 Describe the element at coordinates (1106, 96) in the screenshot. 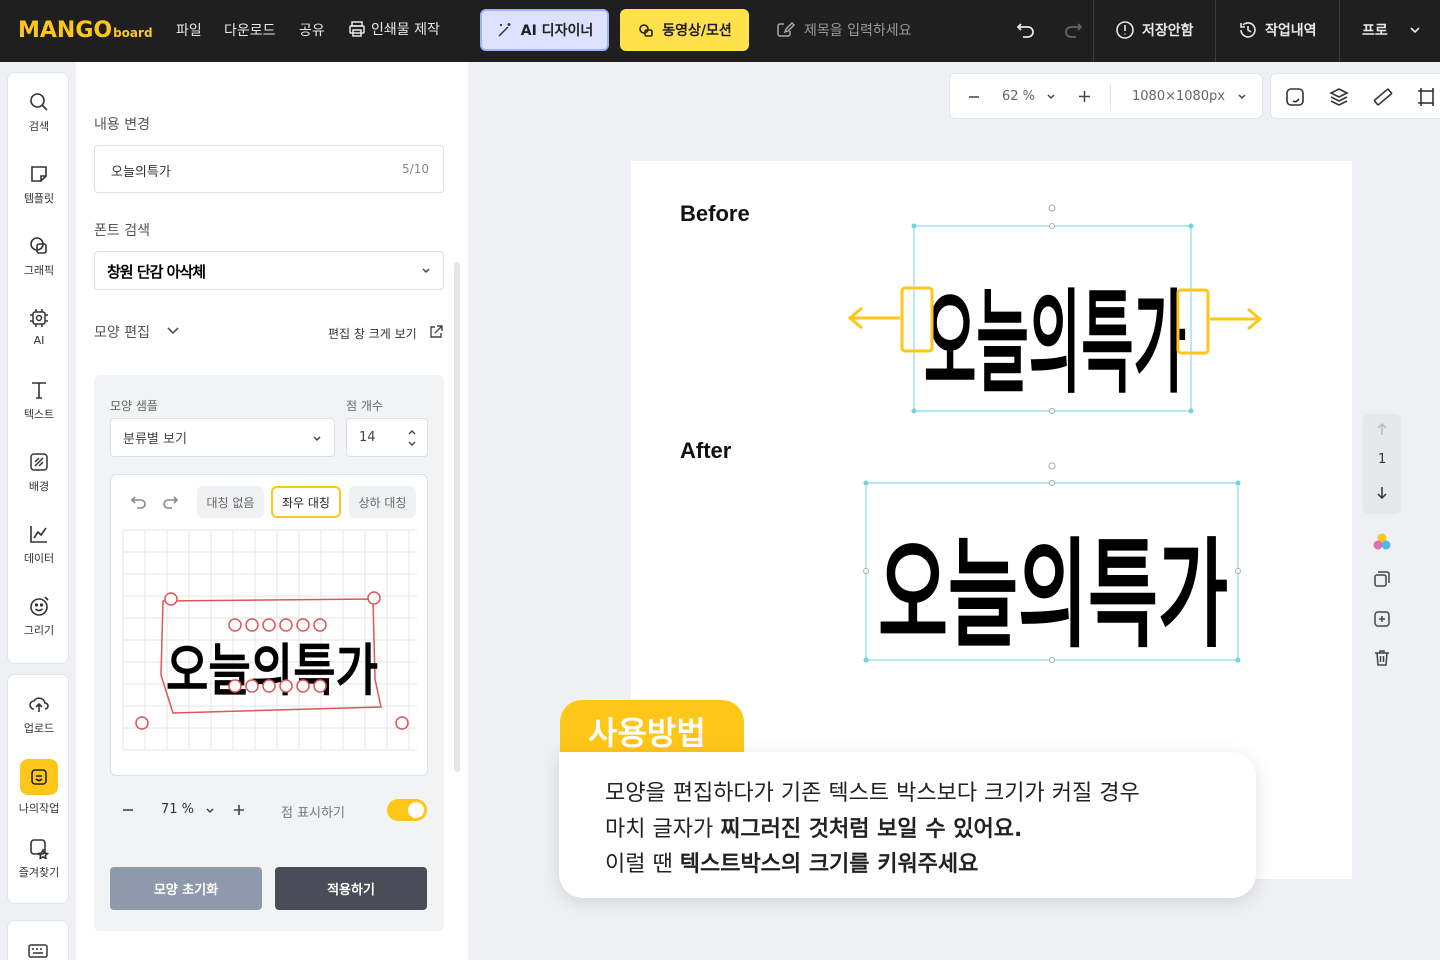

I see `zoom-toolbar: 62 % 1080×1080px` at that location.